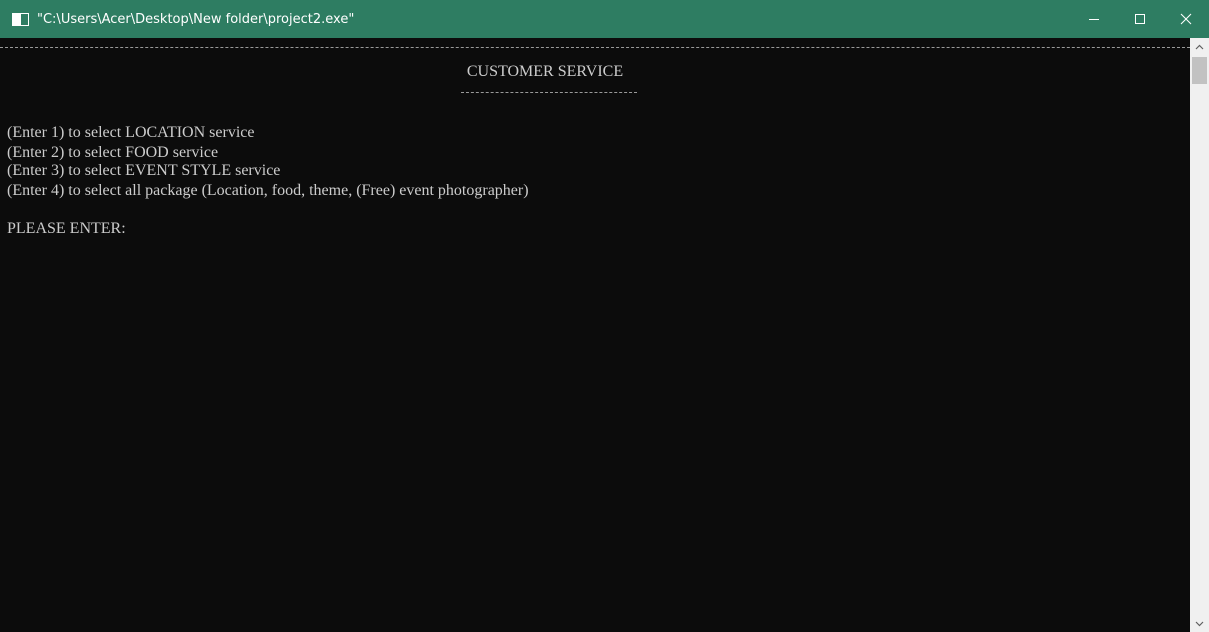 This screenshot has height=632, width=1209. Describe the element at coordinates (131, 132) in the screenshot. I see `menu-option-1: (Enter 1) to select LOCATION service` at that location.